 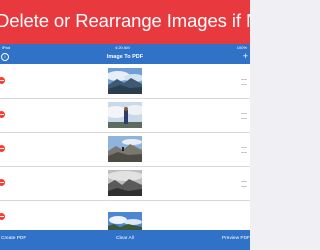 I want to click on banner-text: Delete or Rearrange Images if Needed, so click(x=125, y=20).